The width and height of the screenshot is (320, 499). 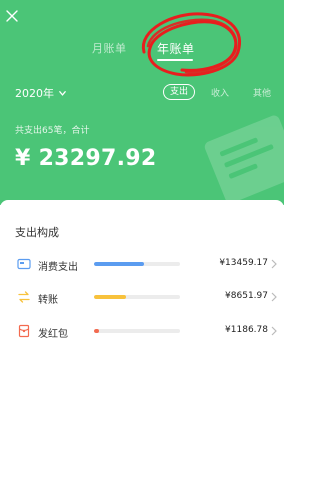 I want to click on segment-income: 收入, so click(x=220, y=92).